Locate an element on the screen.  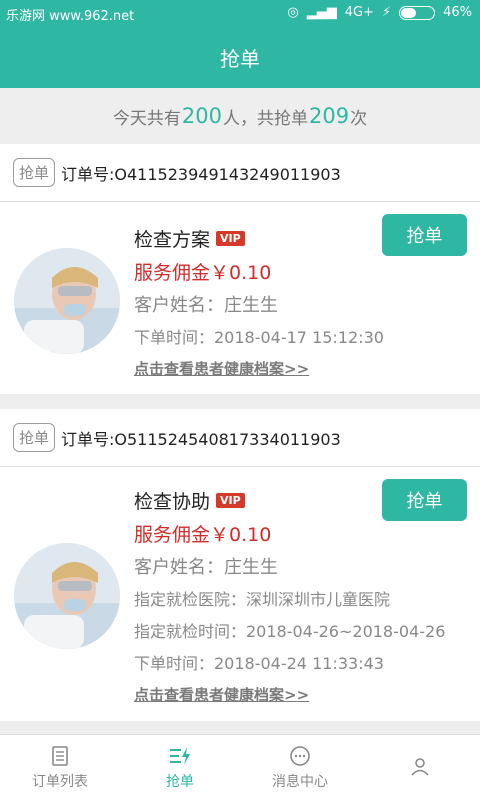
summary-mid: 人，共抢单 is located at coordinates (265, 118).